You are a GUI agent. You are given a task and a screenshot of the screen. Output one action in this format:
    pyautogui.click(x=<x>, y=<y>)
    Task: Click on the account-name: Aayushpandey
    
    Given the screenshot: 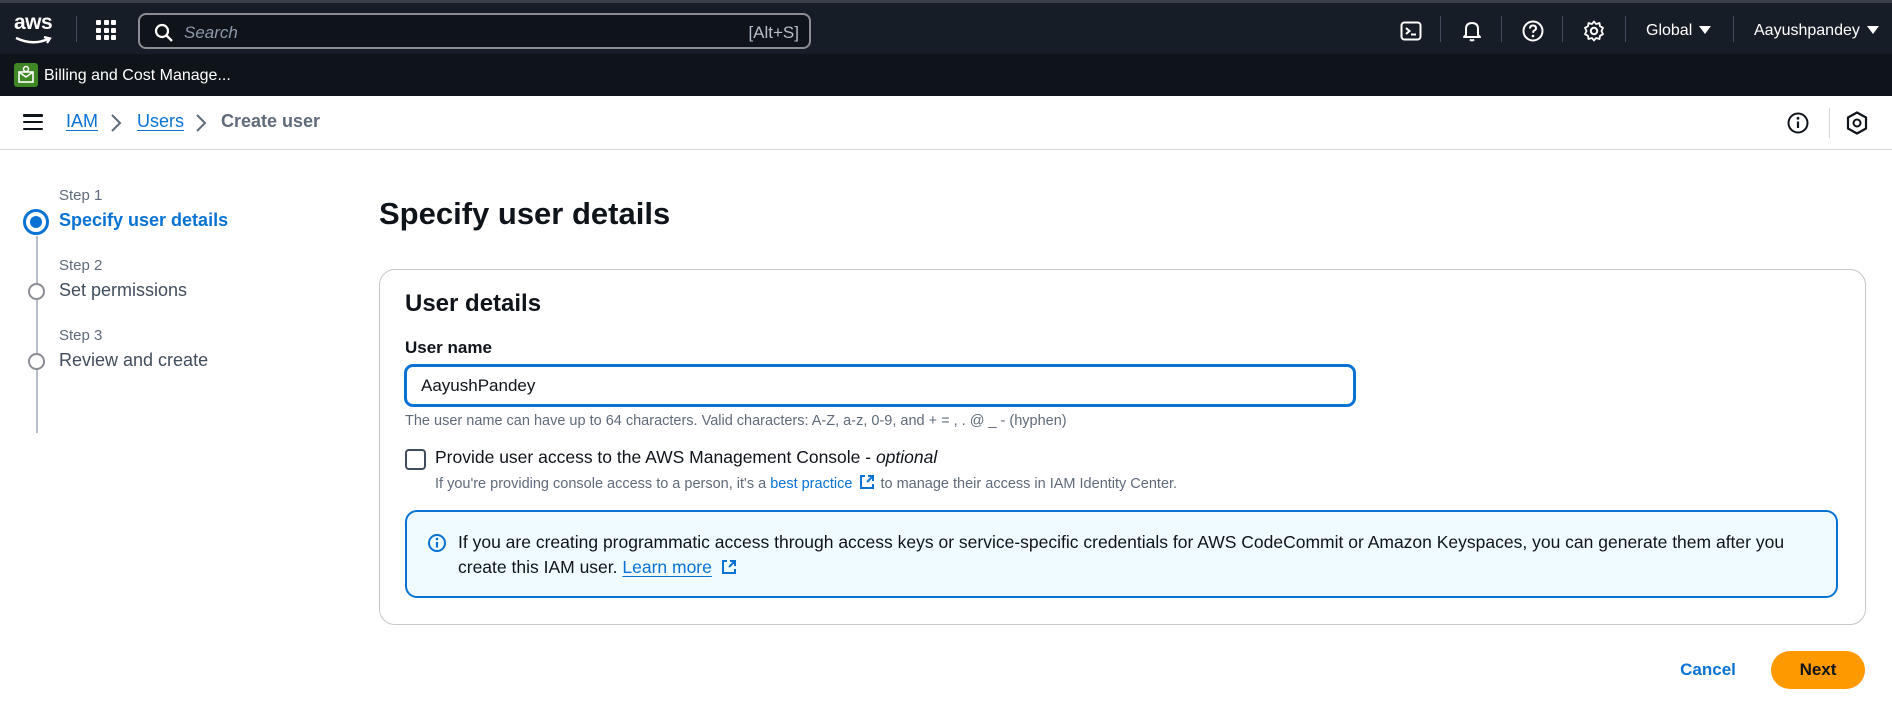 What is the action you would take?
    pyautogui.click(x=1807, y=30)
    